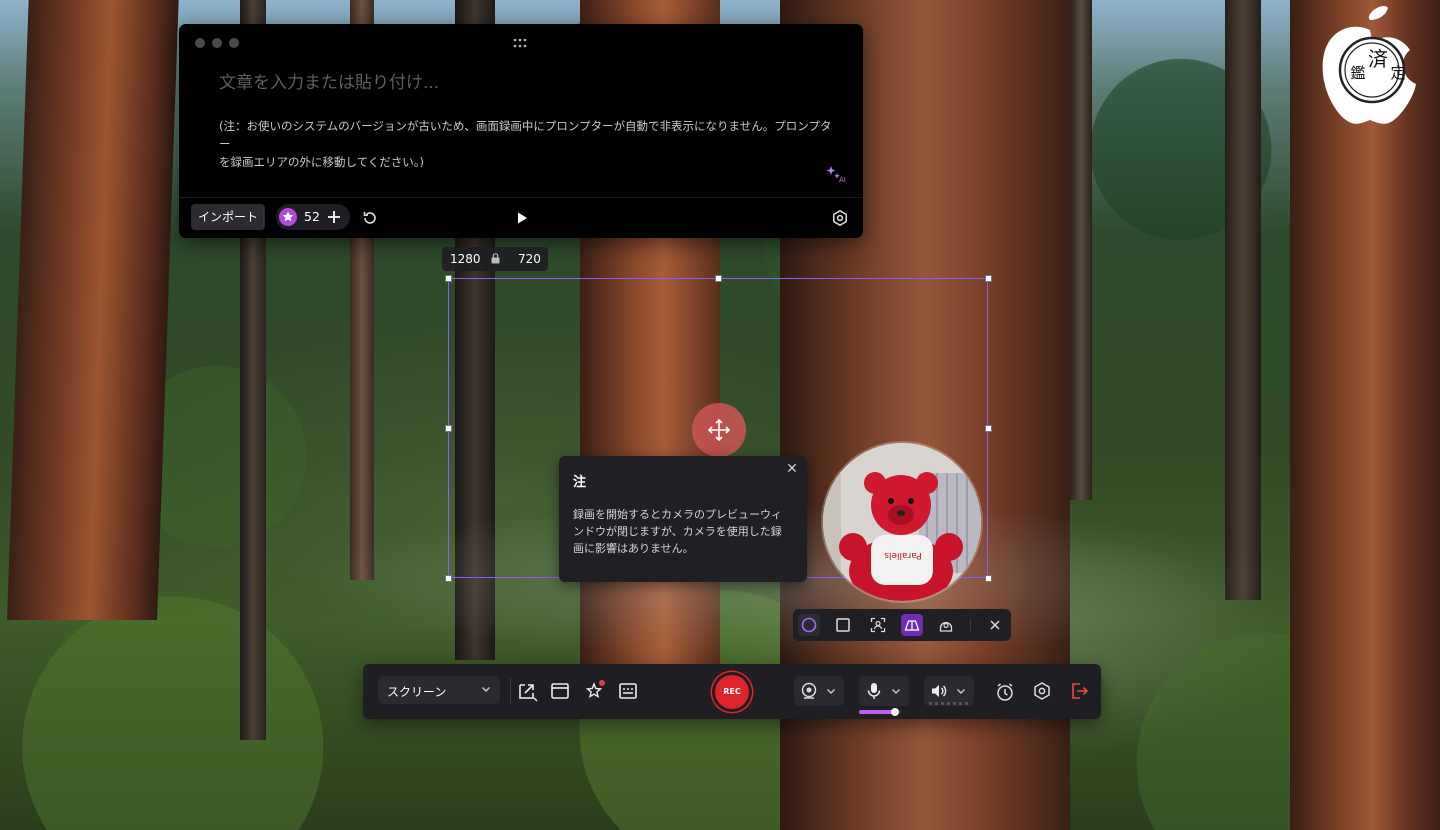  I want to click on circle-shape-icon, so click(809, 625).